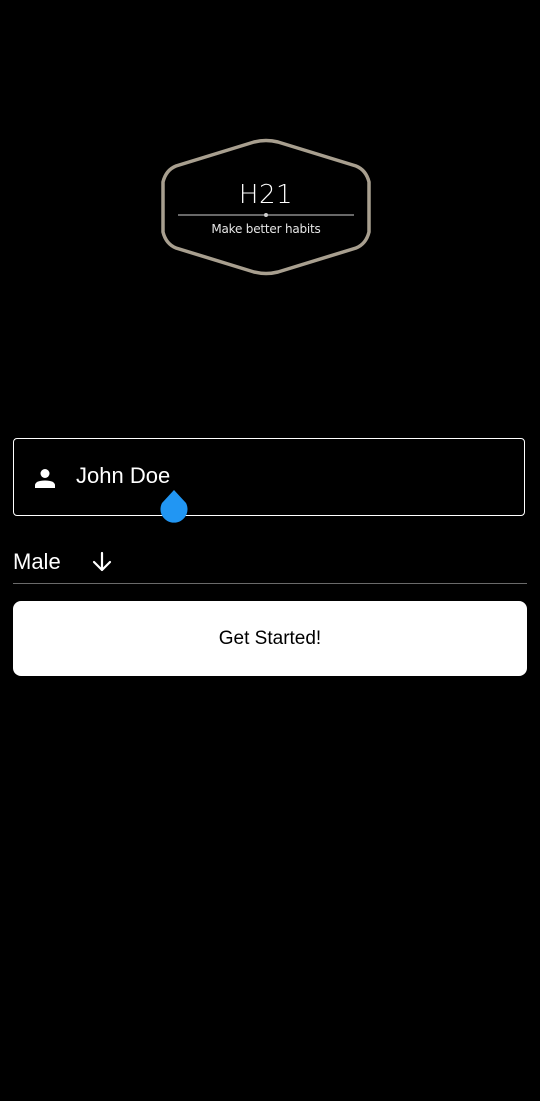  What do you see at coordinates (270, 638) in the screenshot?
I see `get-started-button: Get Started!` at bounding box center [270, 638].